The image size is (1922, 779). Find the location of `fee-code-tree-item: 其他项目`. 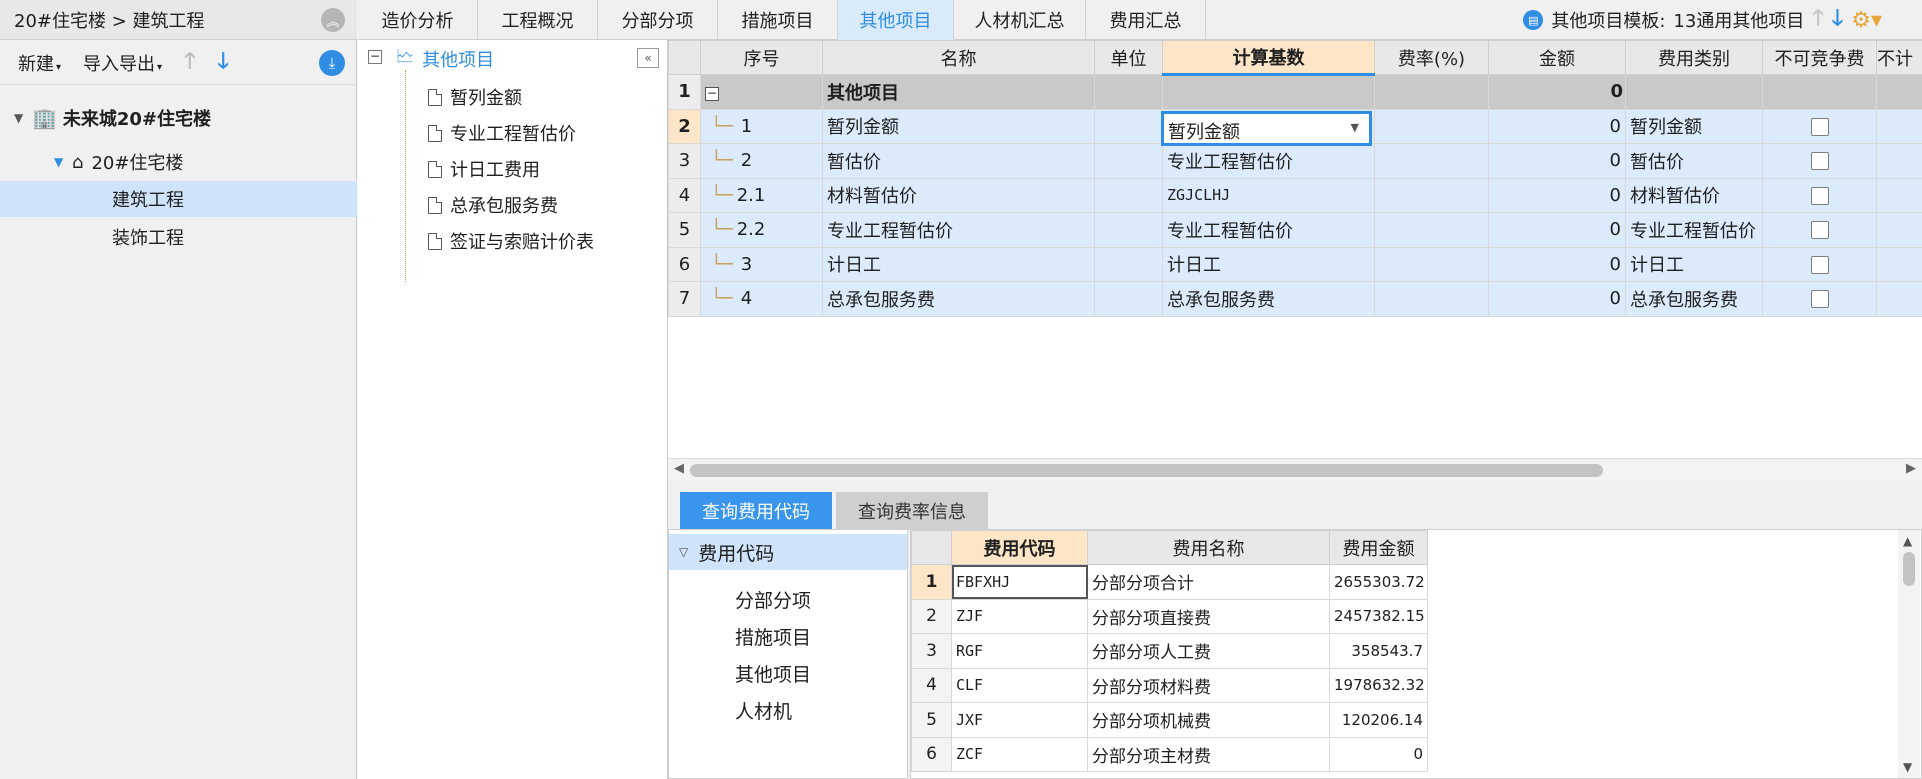

fee-code-tree-item: 其他项目 is located at coordinates (773, 673).